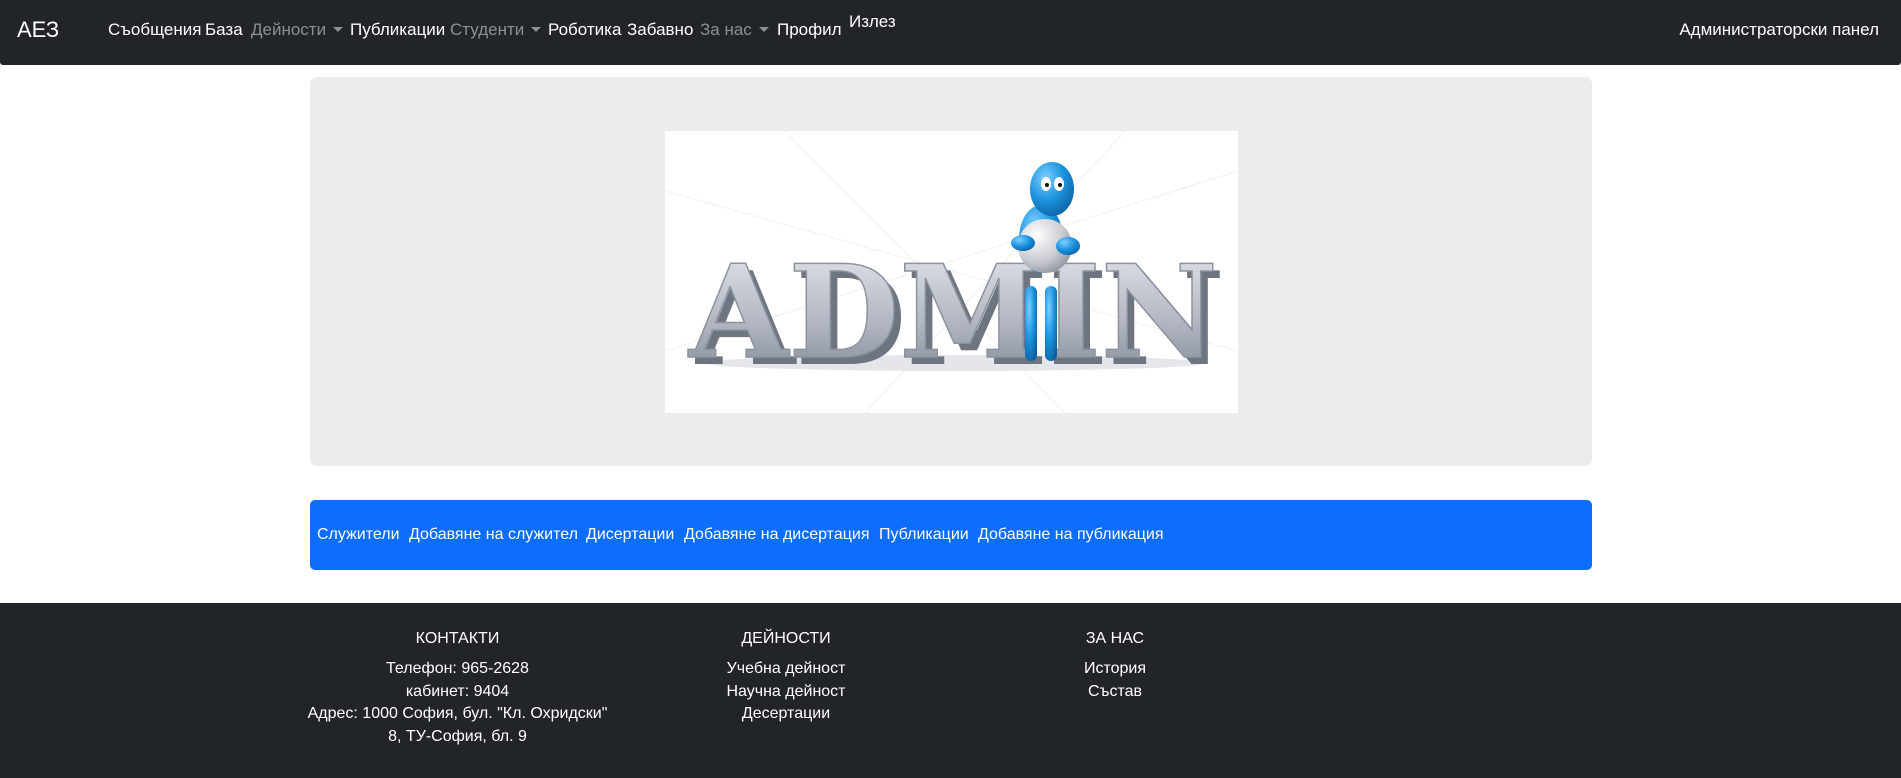  I want to click on nav-item-profile: Профил, so click(809, 30).